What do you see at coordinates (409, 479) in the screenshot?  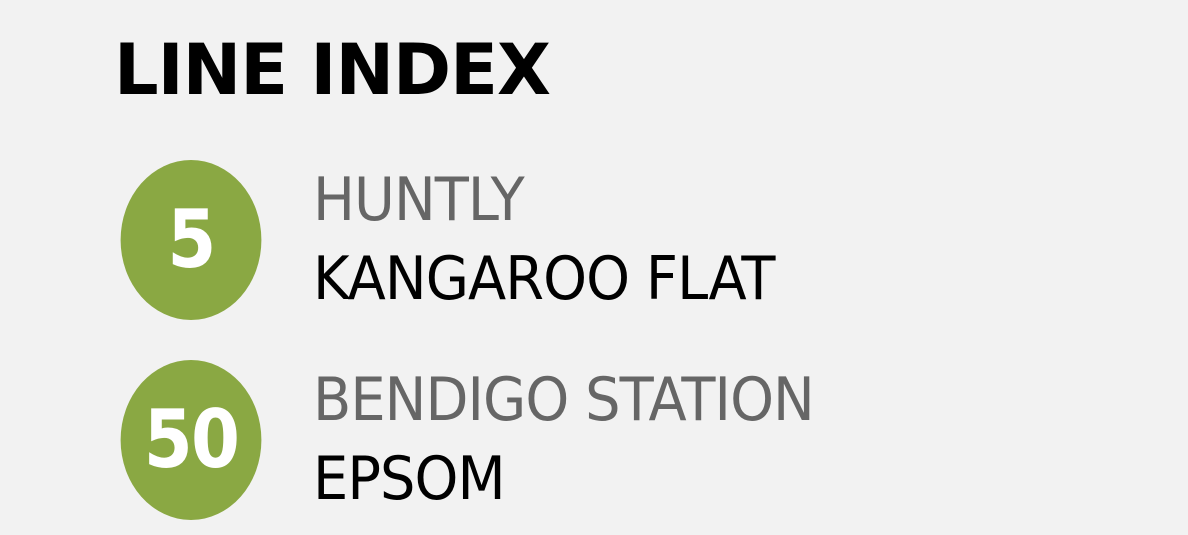 I see `route-destination: EPSOM` at bounding box center [409, 479].